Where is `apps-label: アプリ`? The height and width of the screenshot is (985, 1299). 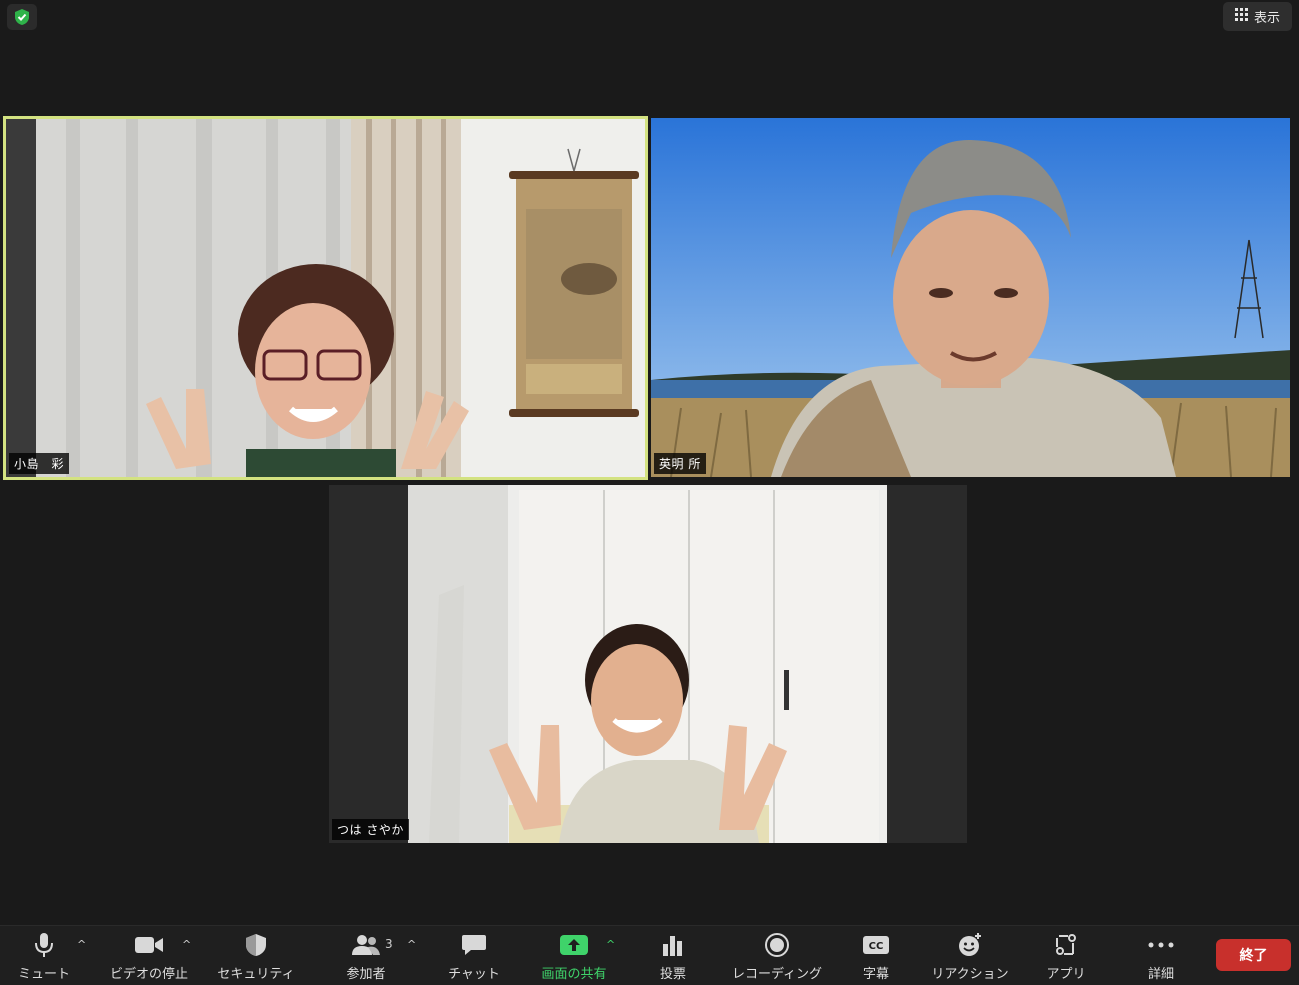 apps-label: アプリ is located at coordinates (1066, 974).